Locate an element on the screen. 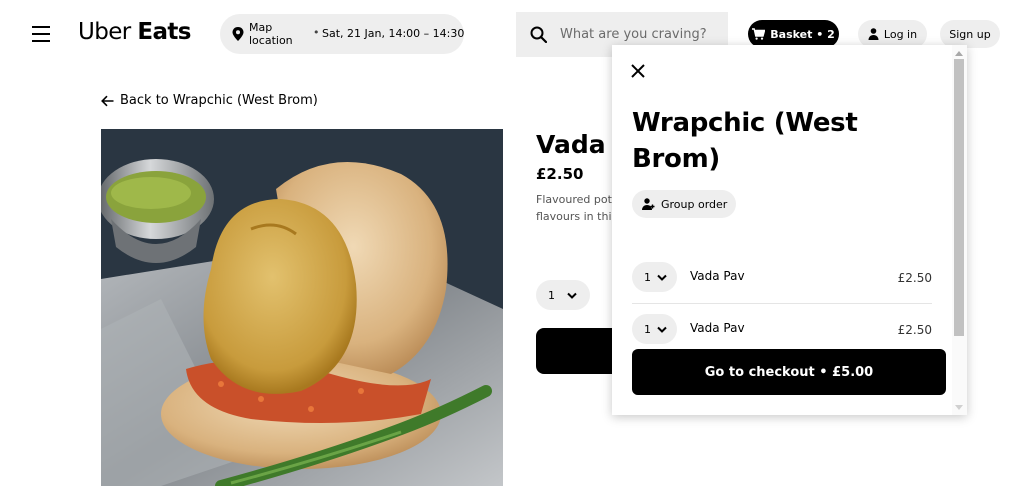 This screenshot has width=1024, height=486. menu-icon is located at coordinates (41, 34).